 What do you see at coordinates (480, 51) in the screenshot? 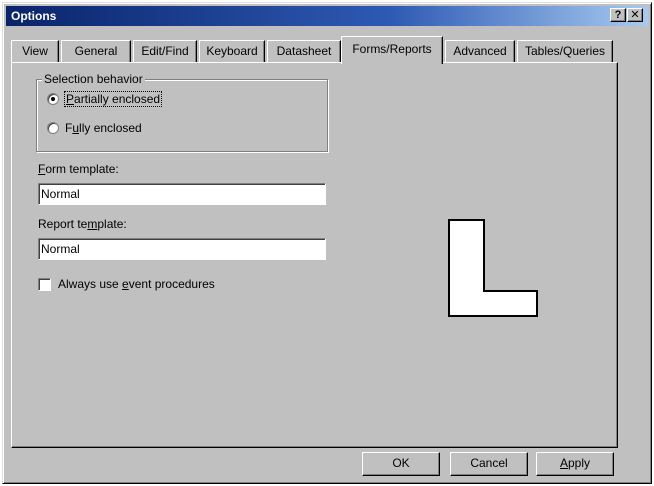
I see `tab-advanced: Advanced` at bounding box center [480, 51].